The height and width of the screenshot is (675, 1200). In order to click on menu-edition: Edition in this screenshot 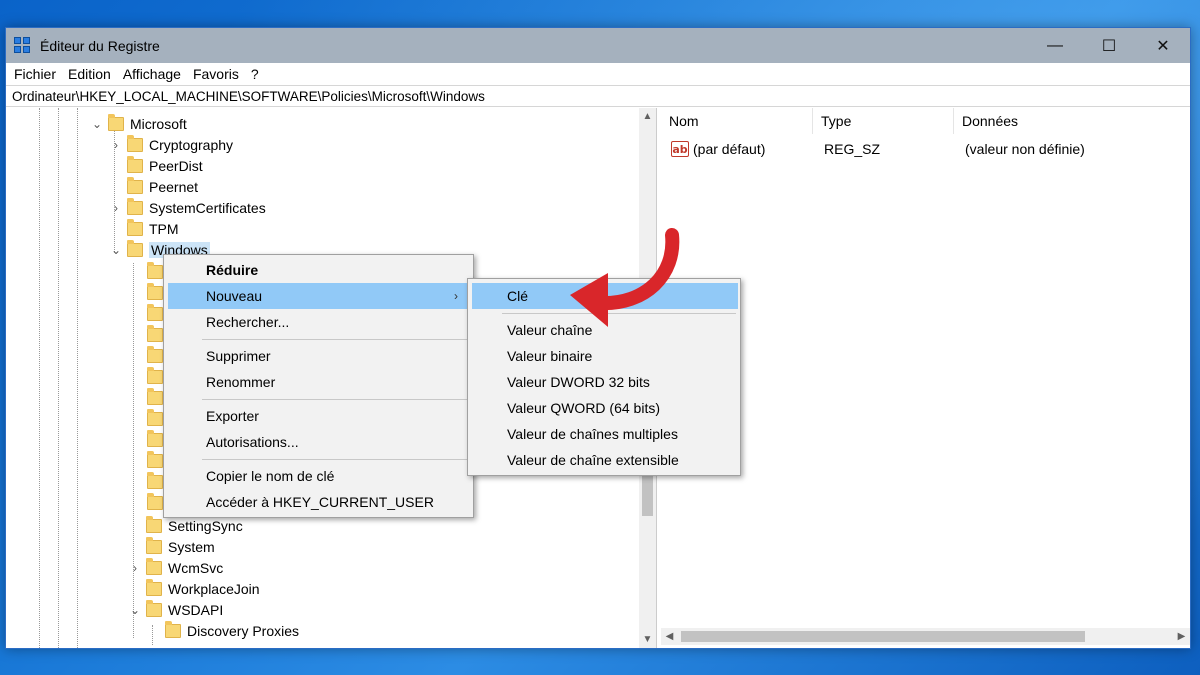, I will do `click(89, 74)`.